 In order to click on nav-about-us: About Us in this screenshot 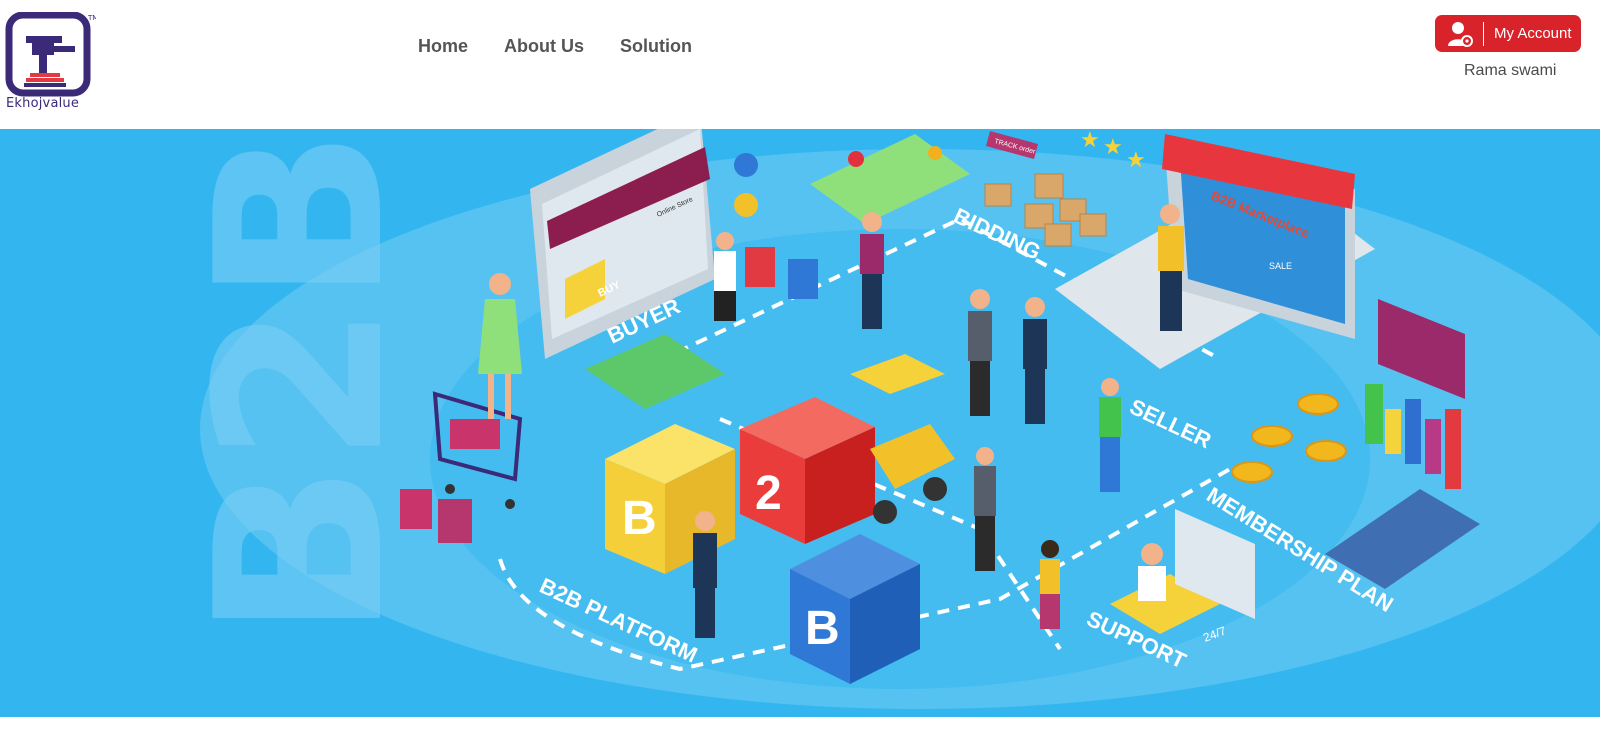, I will do `click(544, 46)`.